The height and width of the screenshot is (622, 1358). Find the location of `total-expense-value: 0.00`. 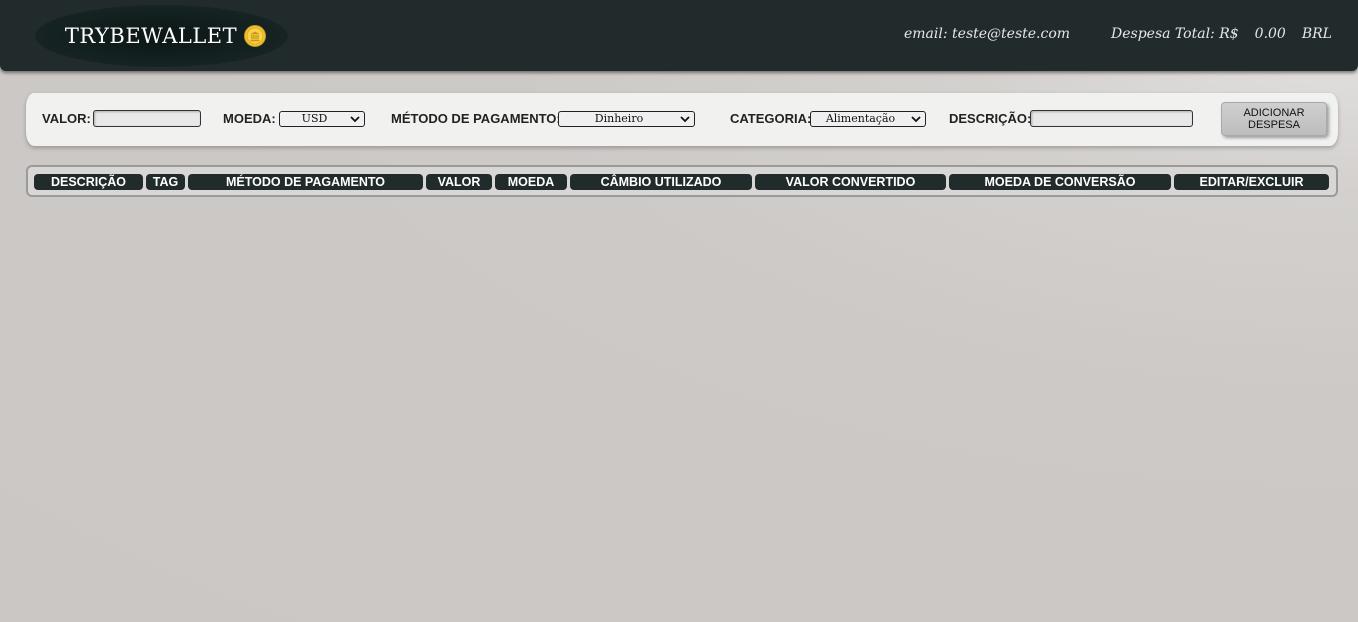

total-expense-value: 0.00 is located at coordinates (1270, 34).